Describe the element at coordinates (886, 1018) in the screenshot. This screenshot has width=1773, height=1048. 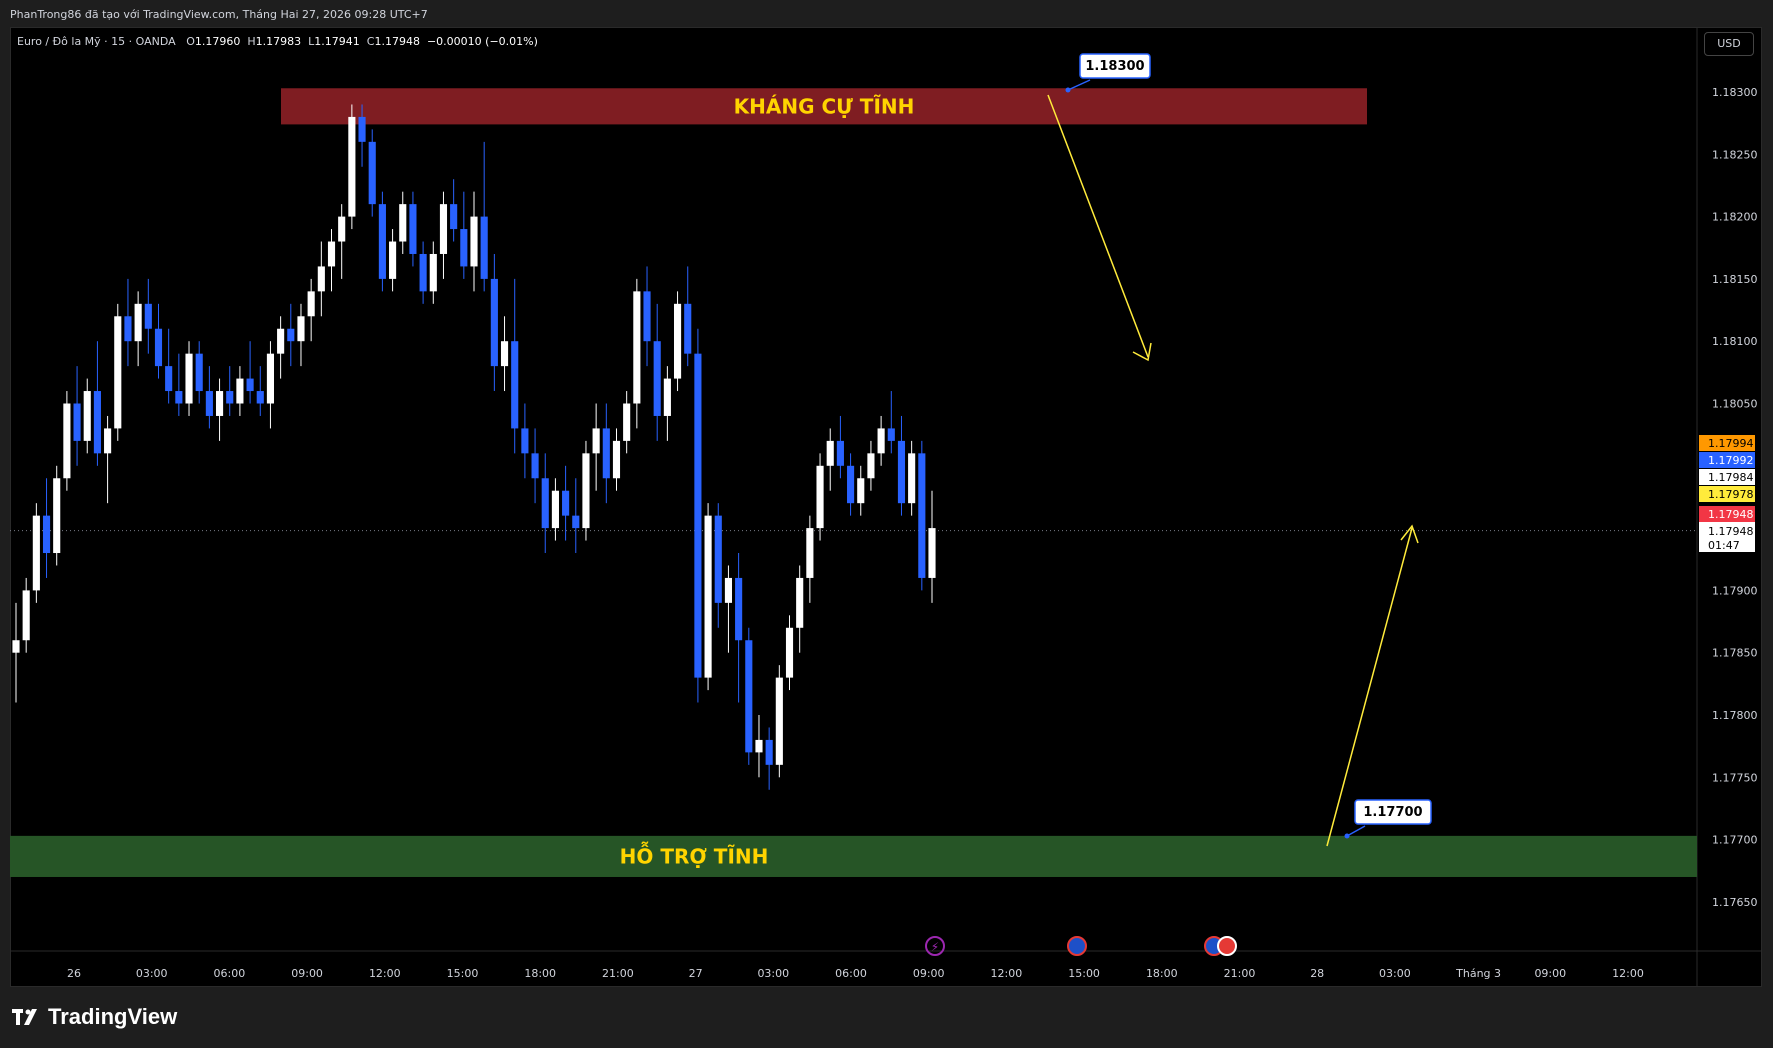
I see `footer` at that location.